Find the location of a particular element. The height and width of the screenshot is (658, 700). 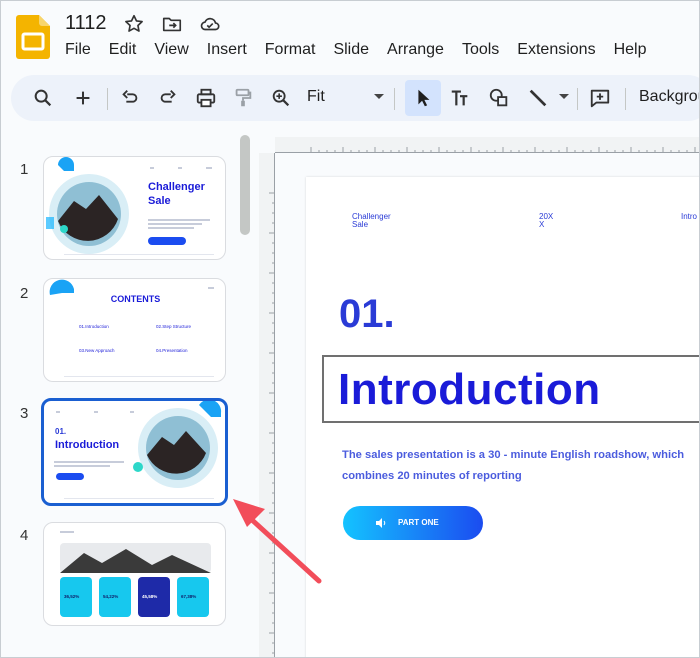

stat-value: 54,22% is located at coordinates (111, 596).